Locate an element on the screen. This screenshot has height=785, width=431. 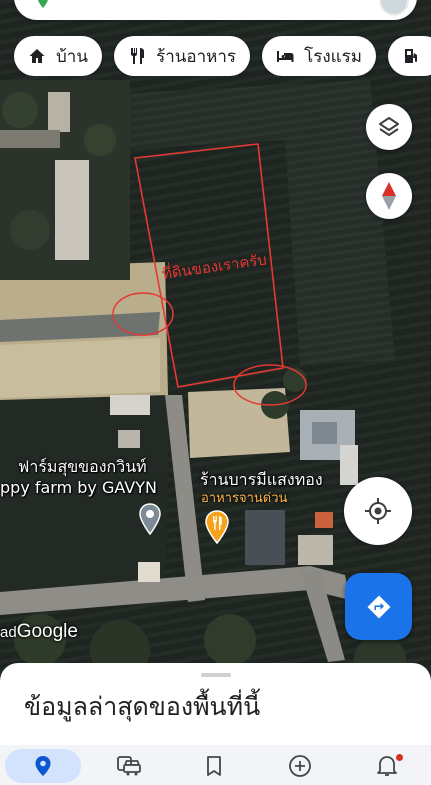
nav-updates is located at coordinates (387, 766).